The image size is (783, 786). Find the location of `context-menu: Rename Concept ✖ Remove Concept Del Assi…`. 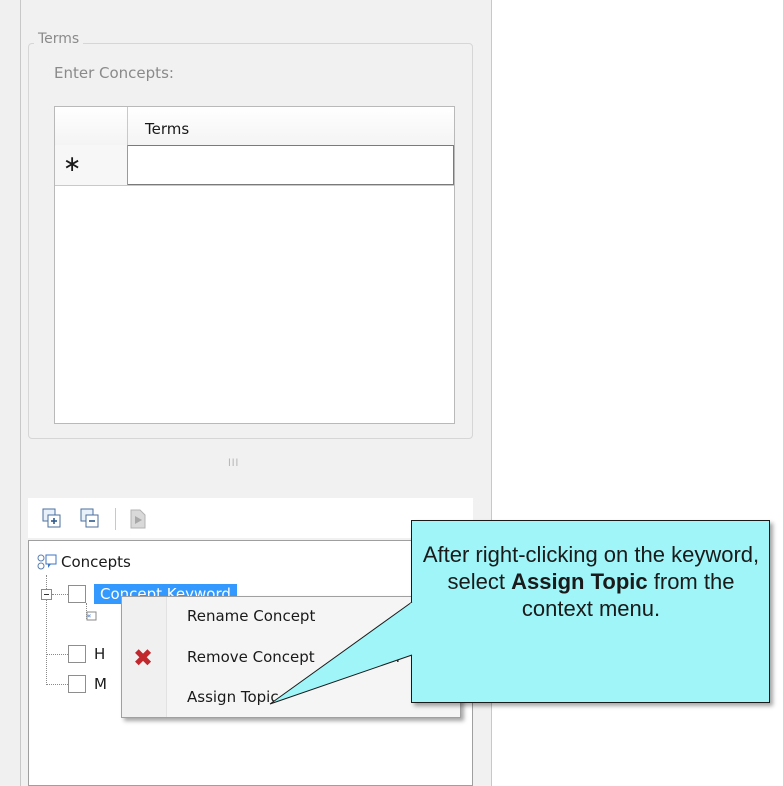

context-menu: Rename Concept ✖ Remove Concept Del Assi… is located at coordinates (291, 657).